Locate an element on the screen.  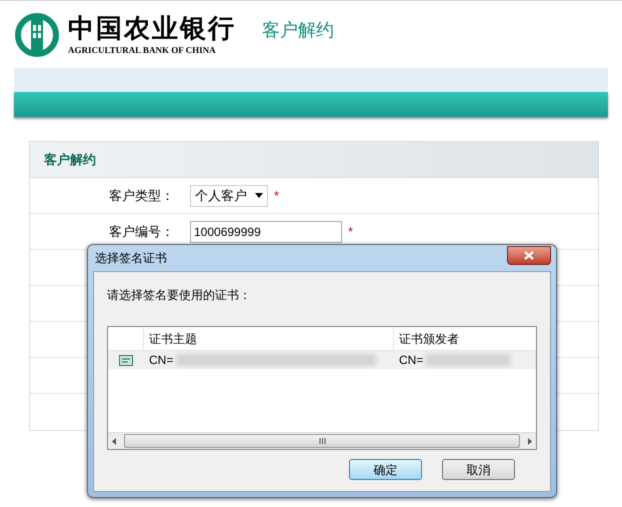
horizontal-scrollbar is located at coordinates (322, 440).